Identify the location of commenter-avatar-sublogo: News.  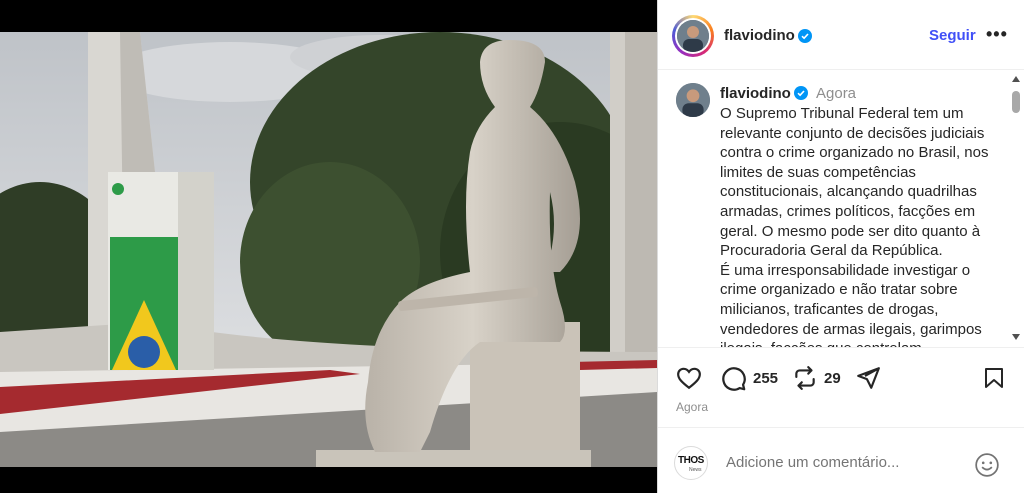
(695, 470).